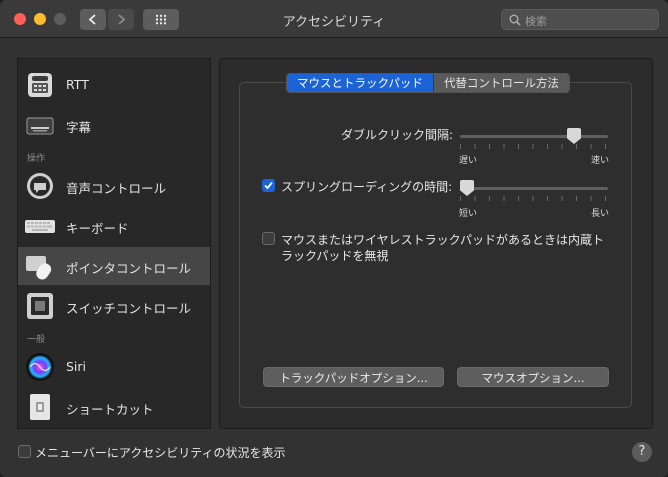 This screenshot has width=668, height=477. I want to click on ignore-trackpad-checkbox, so click(268, 238).